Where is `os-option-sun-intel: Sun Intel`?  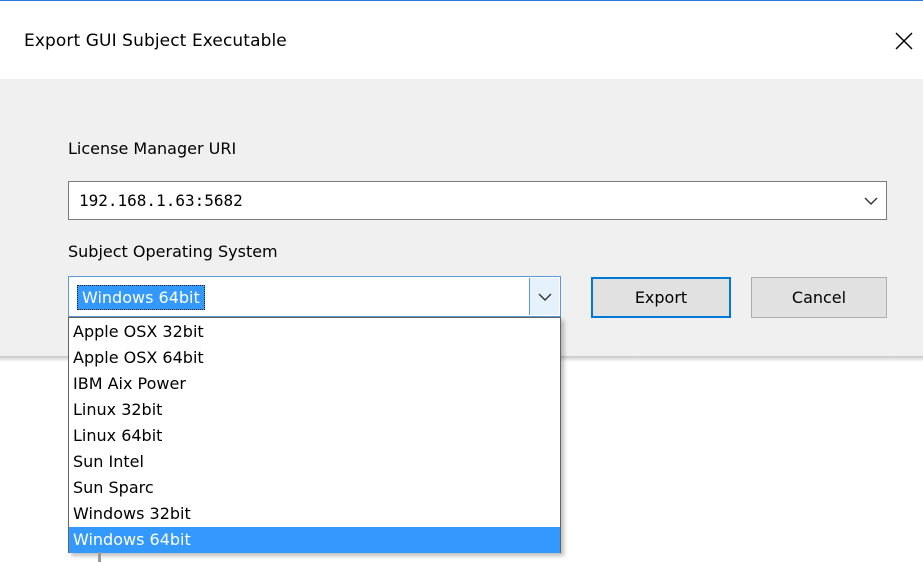 os-option-sun-intel: Sun Intel is located at coordinates (314, 462).